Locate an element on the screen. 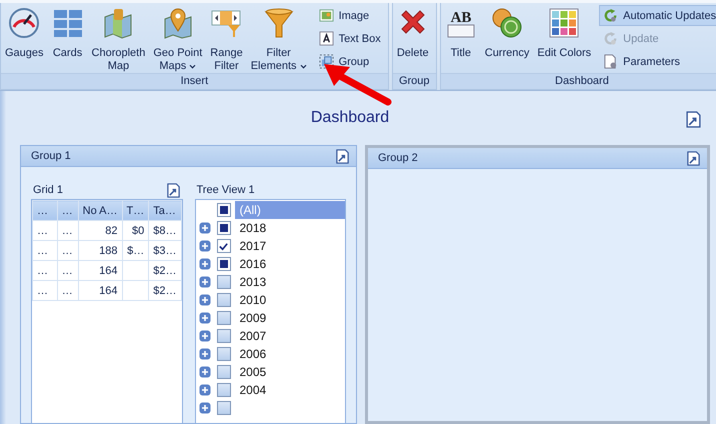 This screenshot has height=424, width=716. tree-item-label: 2004 is located at coordinates (253, 390).